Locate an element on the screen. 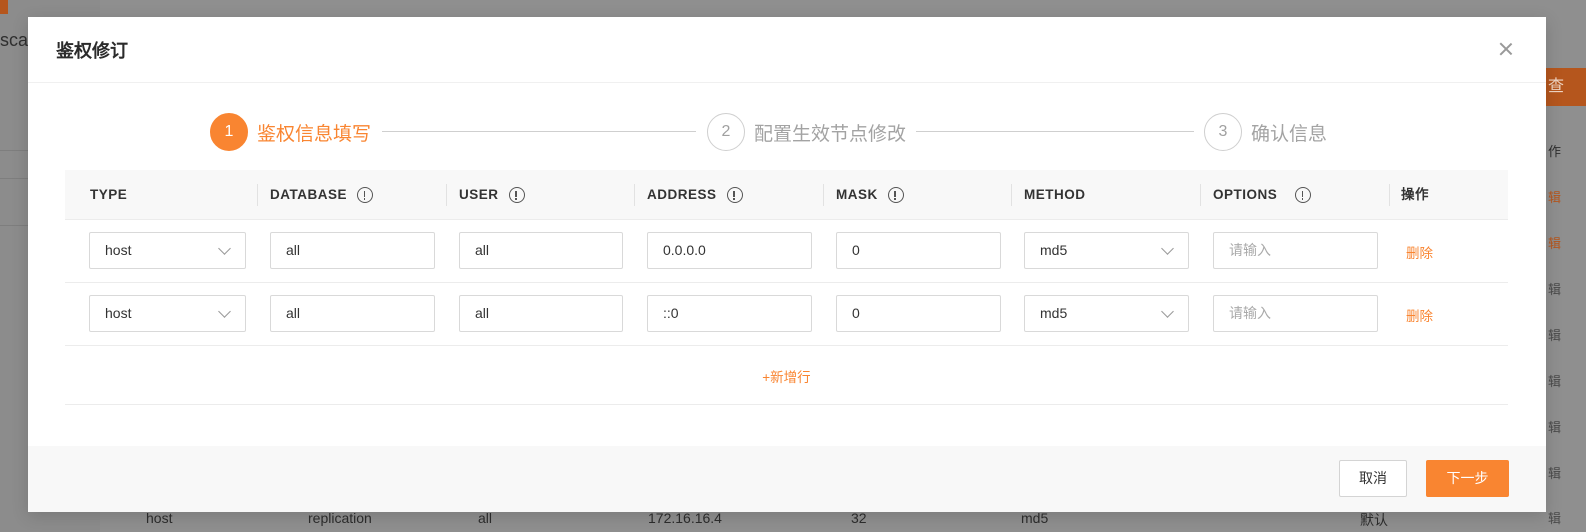 Image resolution: width=1586 pixels, height=532 pixels. column-header-label: OPTIONS is located at coordinates (1245, 194).